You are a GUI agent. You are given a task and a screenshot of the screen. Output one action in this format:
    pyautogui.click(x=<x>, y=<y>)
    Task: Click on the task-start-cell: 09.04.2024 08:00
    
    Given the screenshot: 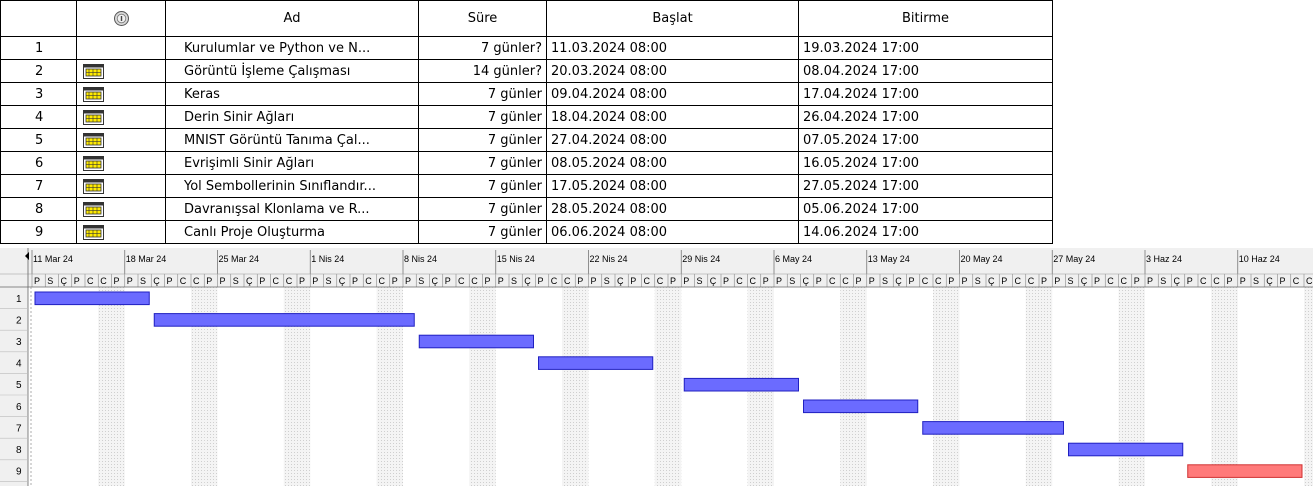 What is the action you would take?
    pyautogui.click(x=672, y=94)
    